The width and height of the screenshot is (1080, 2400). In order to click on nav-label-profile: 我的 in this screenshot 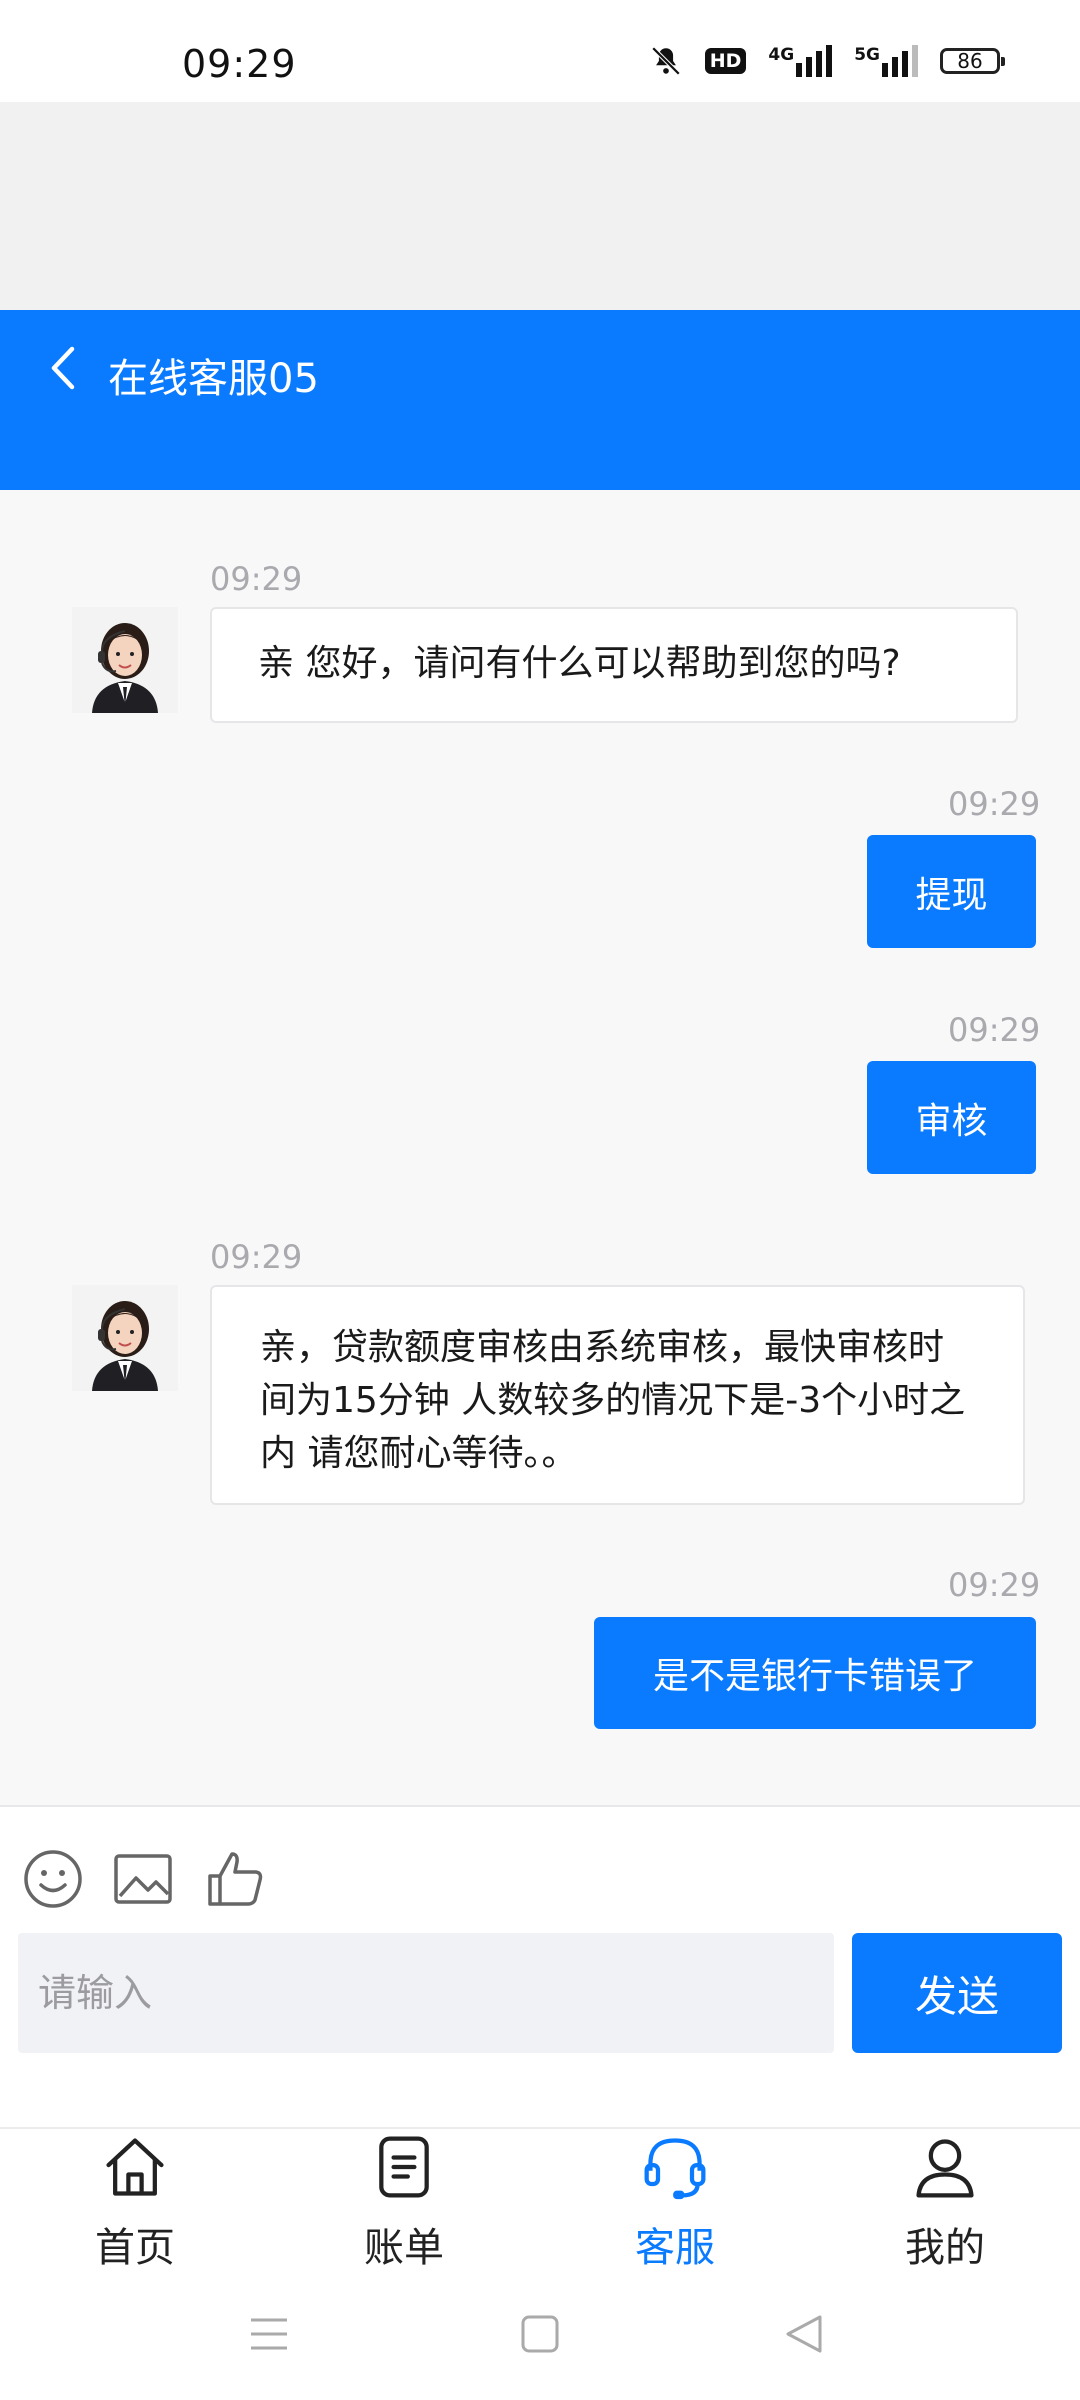, I will do `click(945, 2248)`.